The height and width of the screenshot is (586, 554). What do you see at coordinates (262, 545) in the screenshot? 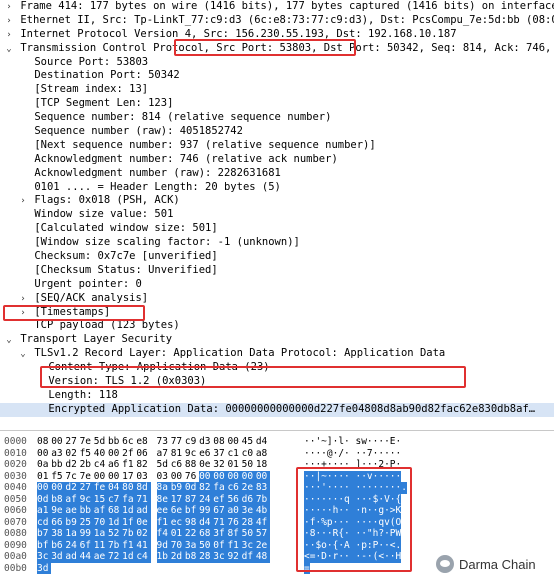
I see `hex-byte: 2e` at bounding box center [262, 545].